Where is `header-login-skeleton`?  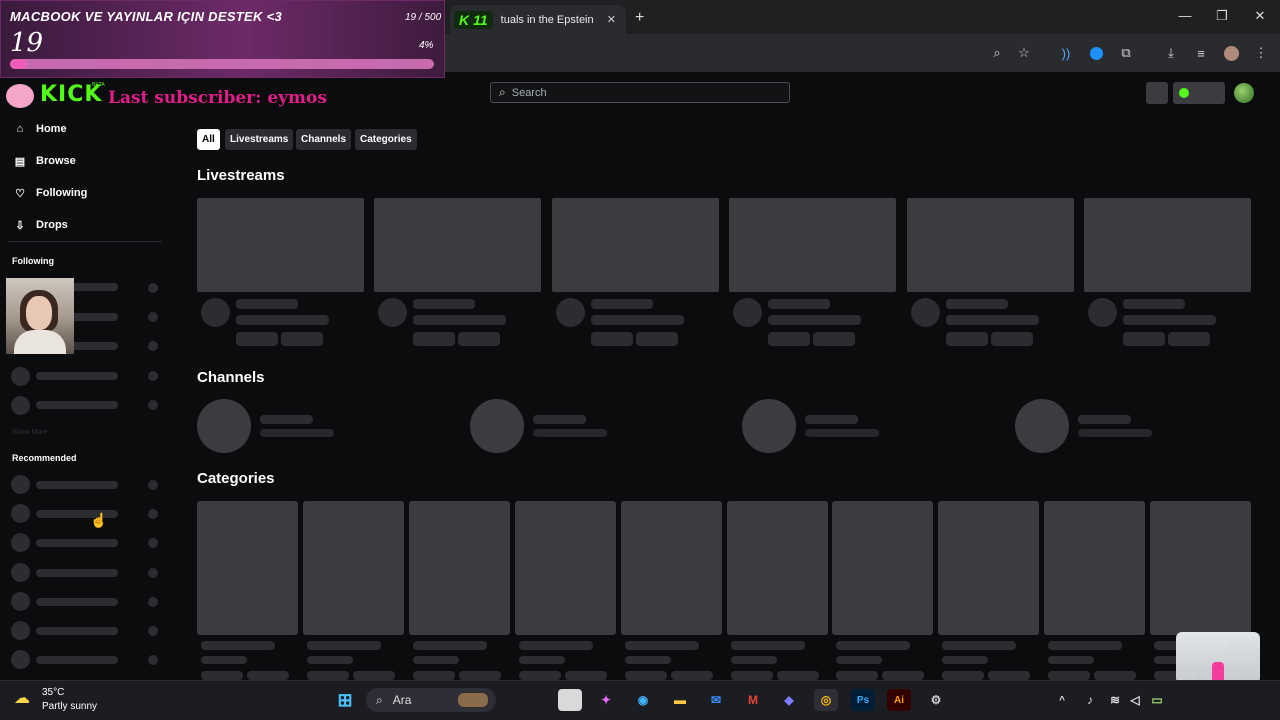 header-login-skeleton is located at coordinates (1199, 93).